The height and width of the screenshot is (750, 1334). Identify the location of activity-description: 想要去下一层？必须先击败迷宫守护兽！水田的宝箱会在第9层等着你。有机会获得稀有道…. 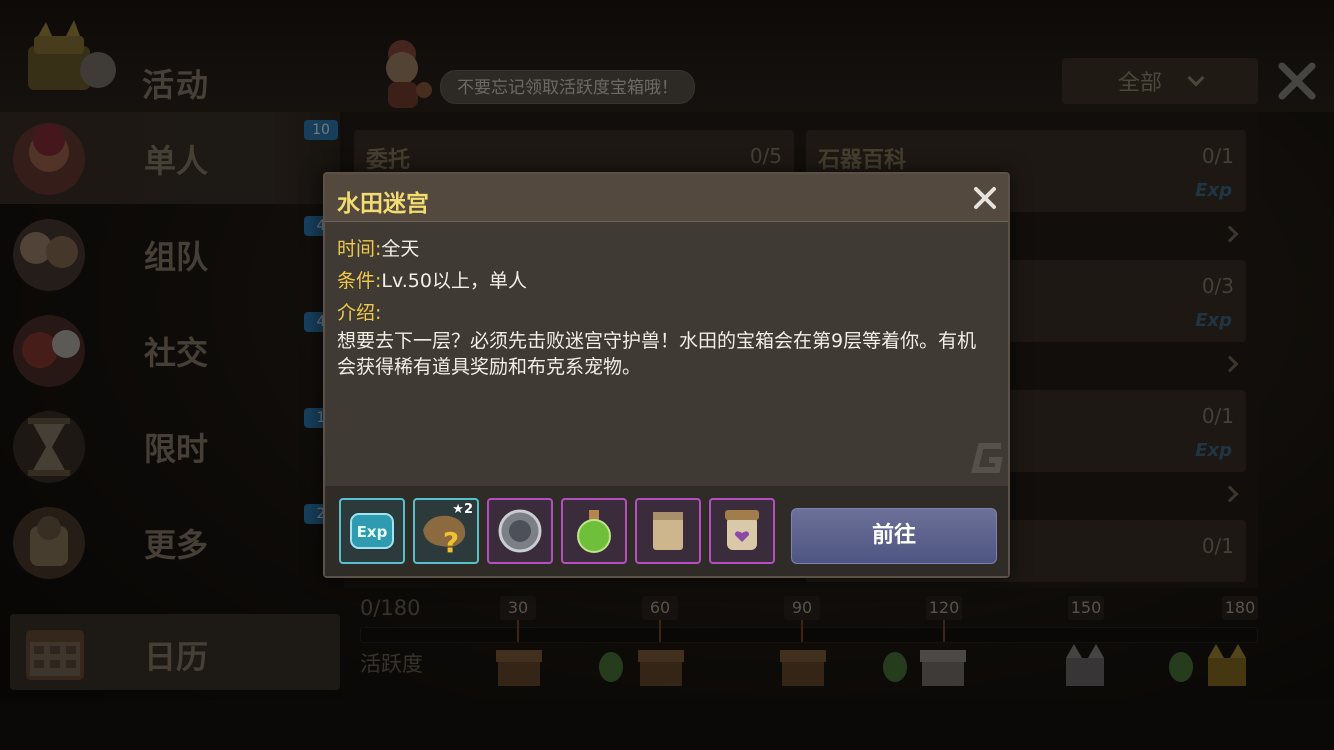
(657, 354).